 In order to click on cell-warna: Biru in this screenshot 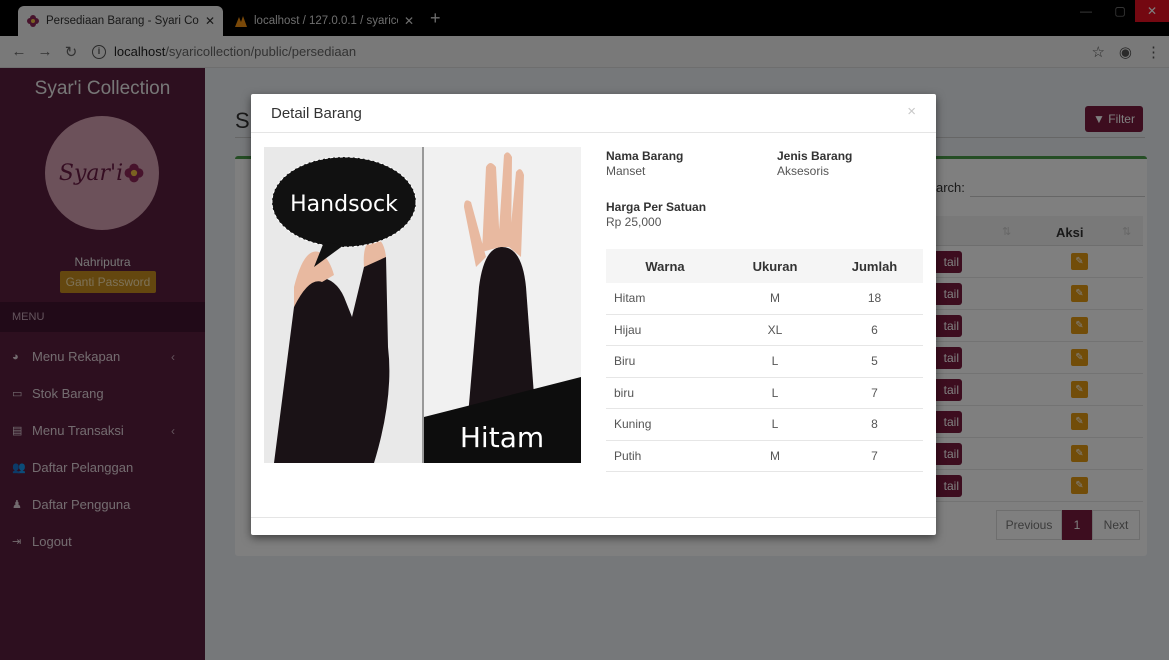, I will do `click(625, 361)`.